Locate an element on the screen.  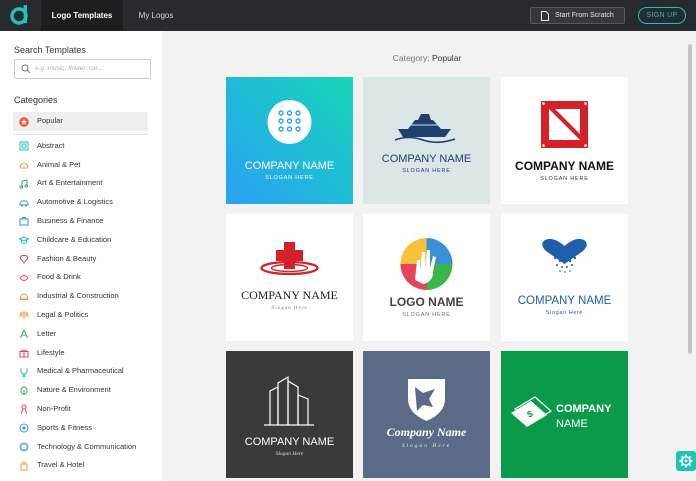
paw-icon is located at coordinates (24, 165).